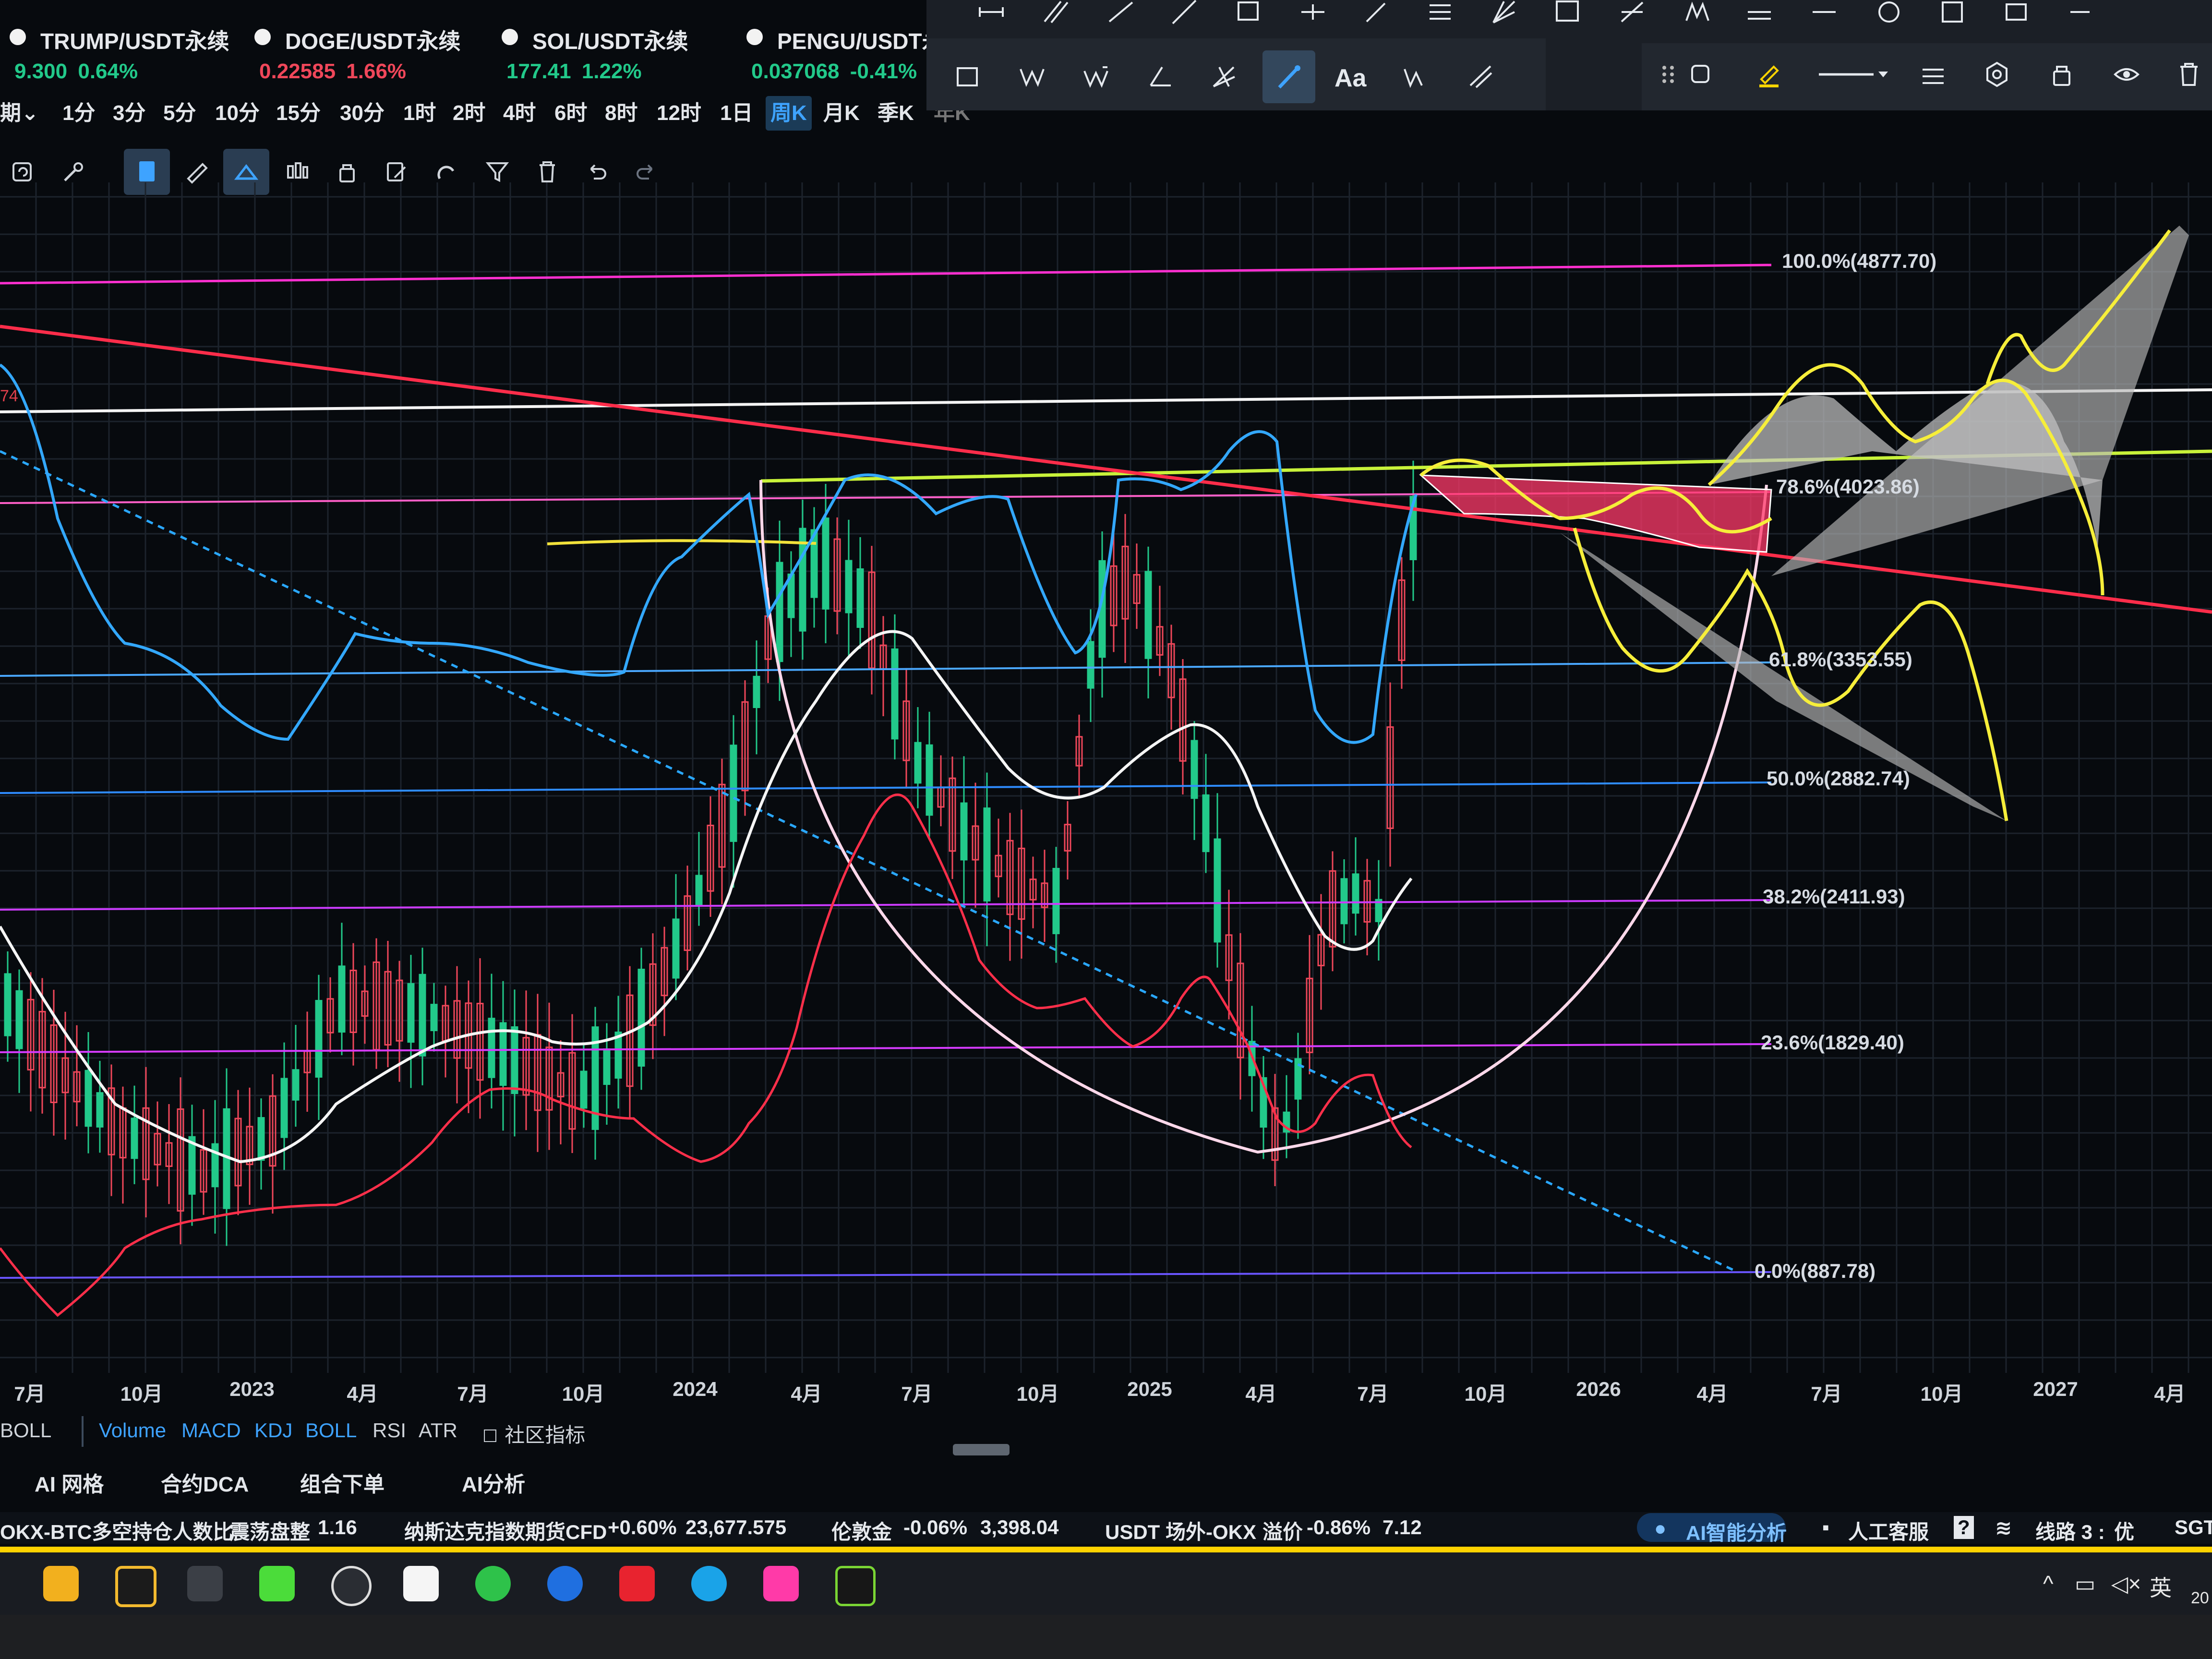  Describe the element at coordinates (781, 1583) in the screenshot. I see `pink-app-icon` at that location.